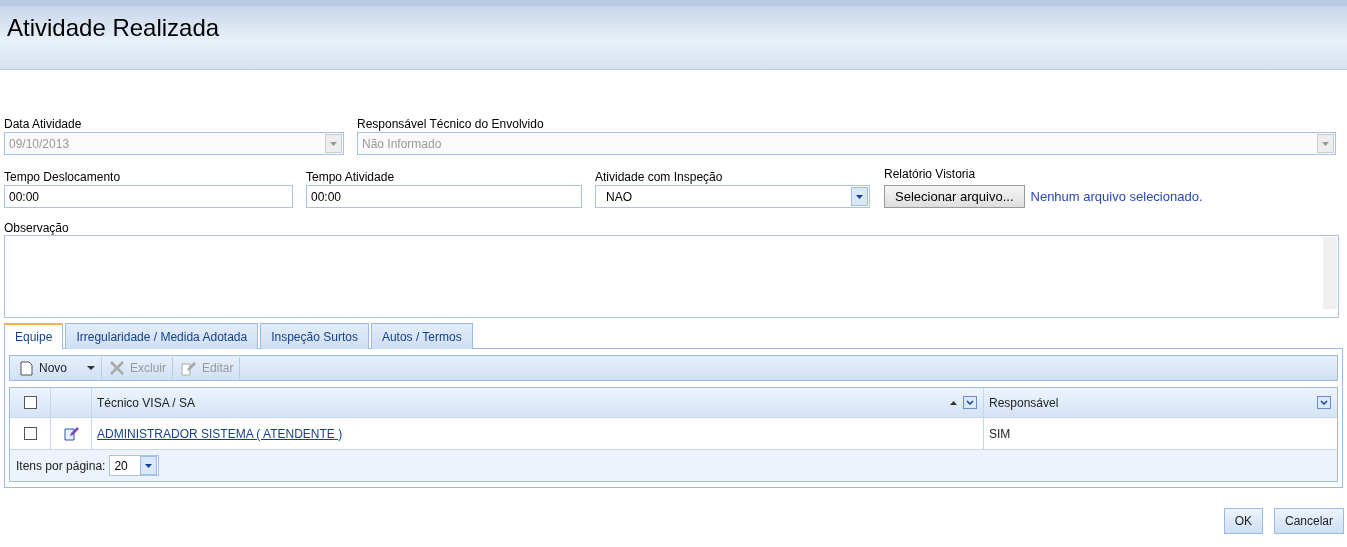  Describe the element at coordinates (451, 124) in the screenshot. I see `field-label: Responsável Técnico do Envolvido` at that location.